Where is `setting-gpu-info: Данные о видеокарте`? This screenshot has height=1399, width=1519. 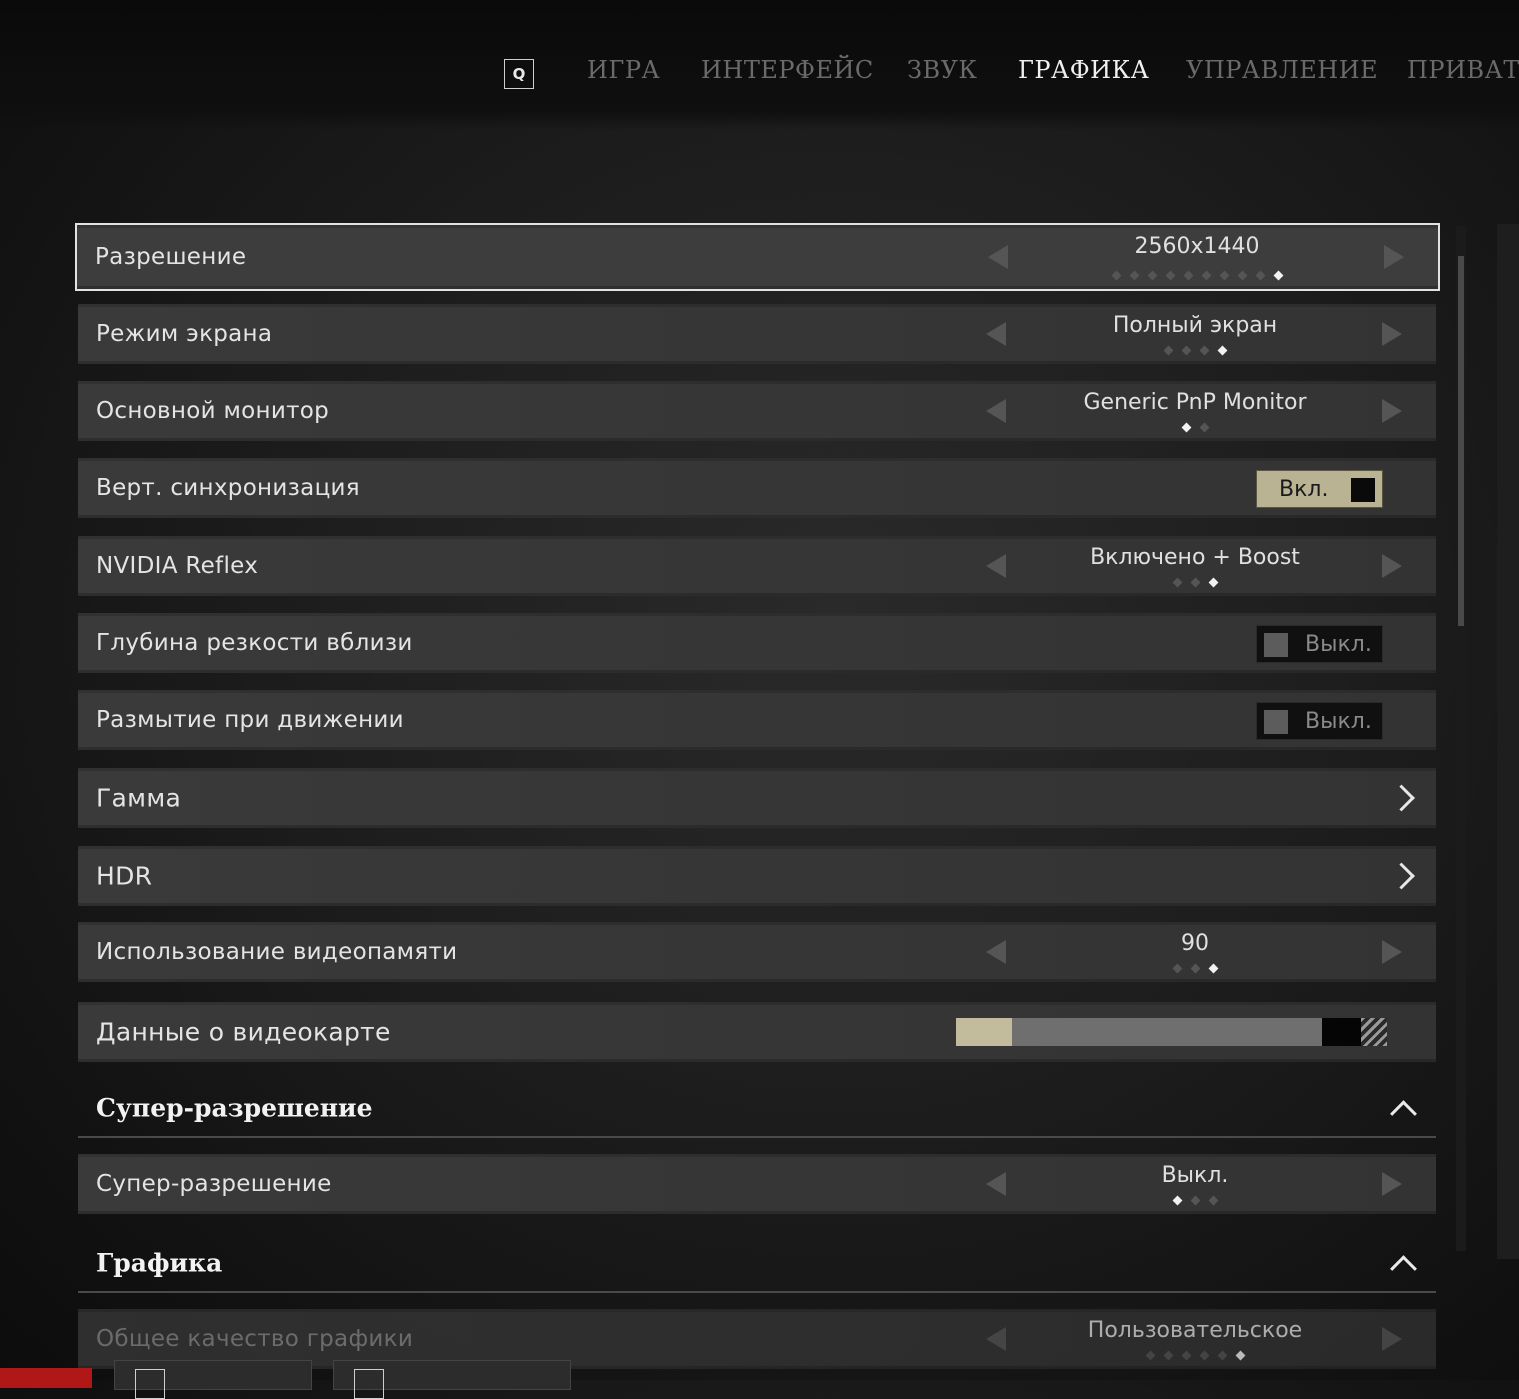 setting-gpu-info: Данные о видеокарте is located at coordinates (757, 1032).